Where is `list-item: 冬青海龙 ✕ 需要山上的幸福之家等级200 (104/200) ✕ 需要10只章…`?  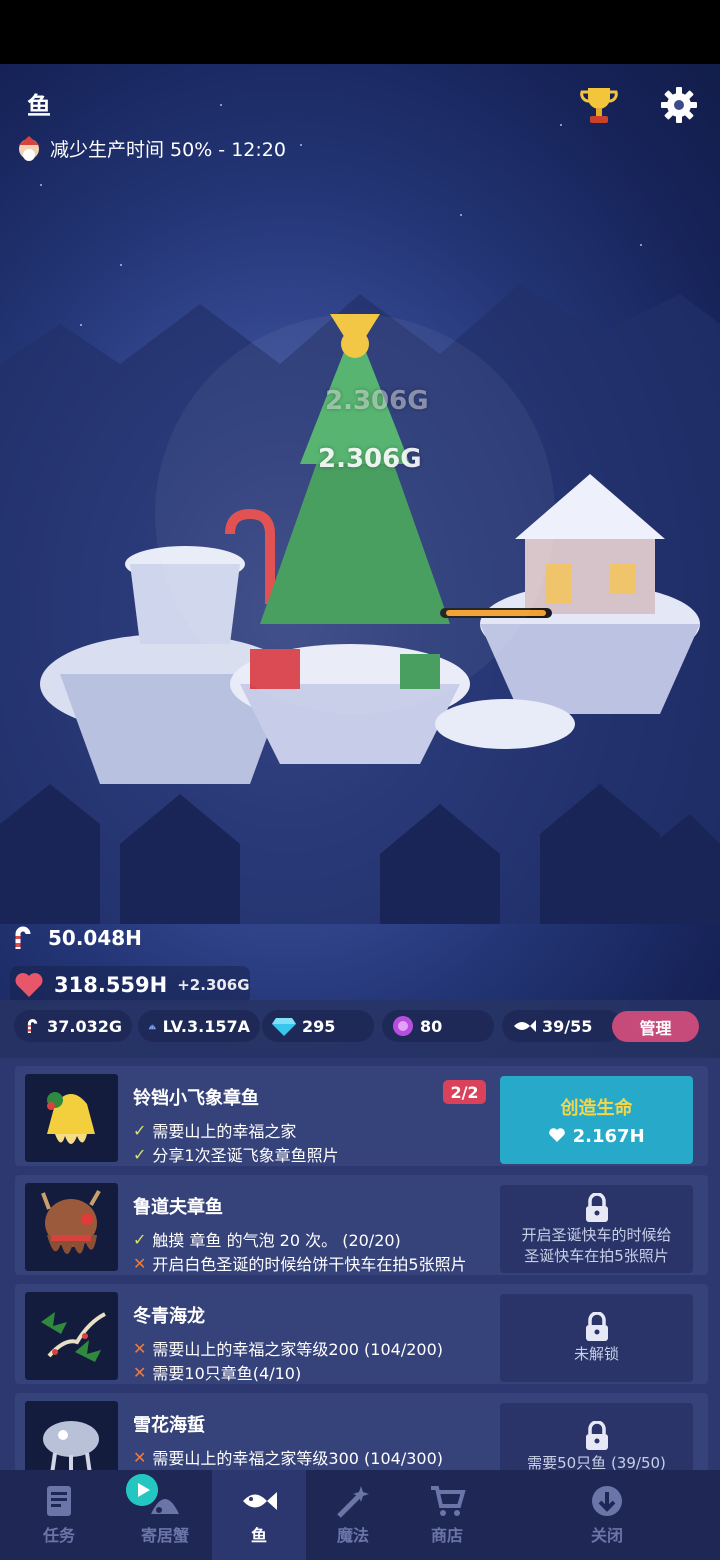 list-item: 冬青海龙 ✕ 需要山上的幸福之家等级200 (104/200) ✕ 需要10只章… is located at coordinates (361, 1334).